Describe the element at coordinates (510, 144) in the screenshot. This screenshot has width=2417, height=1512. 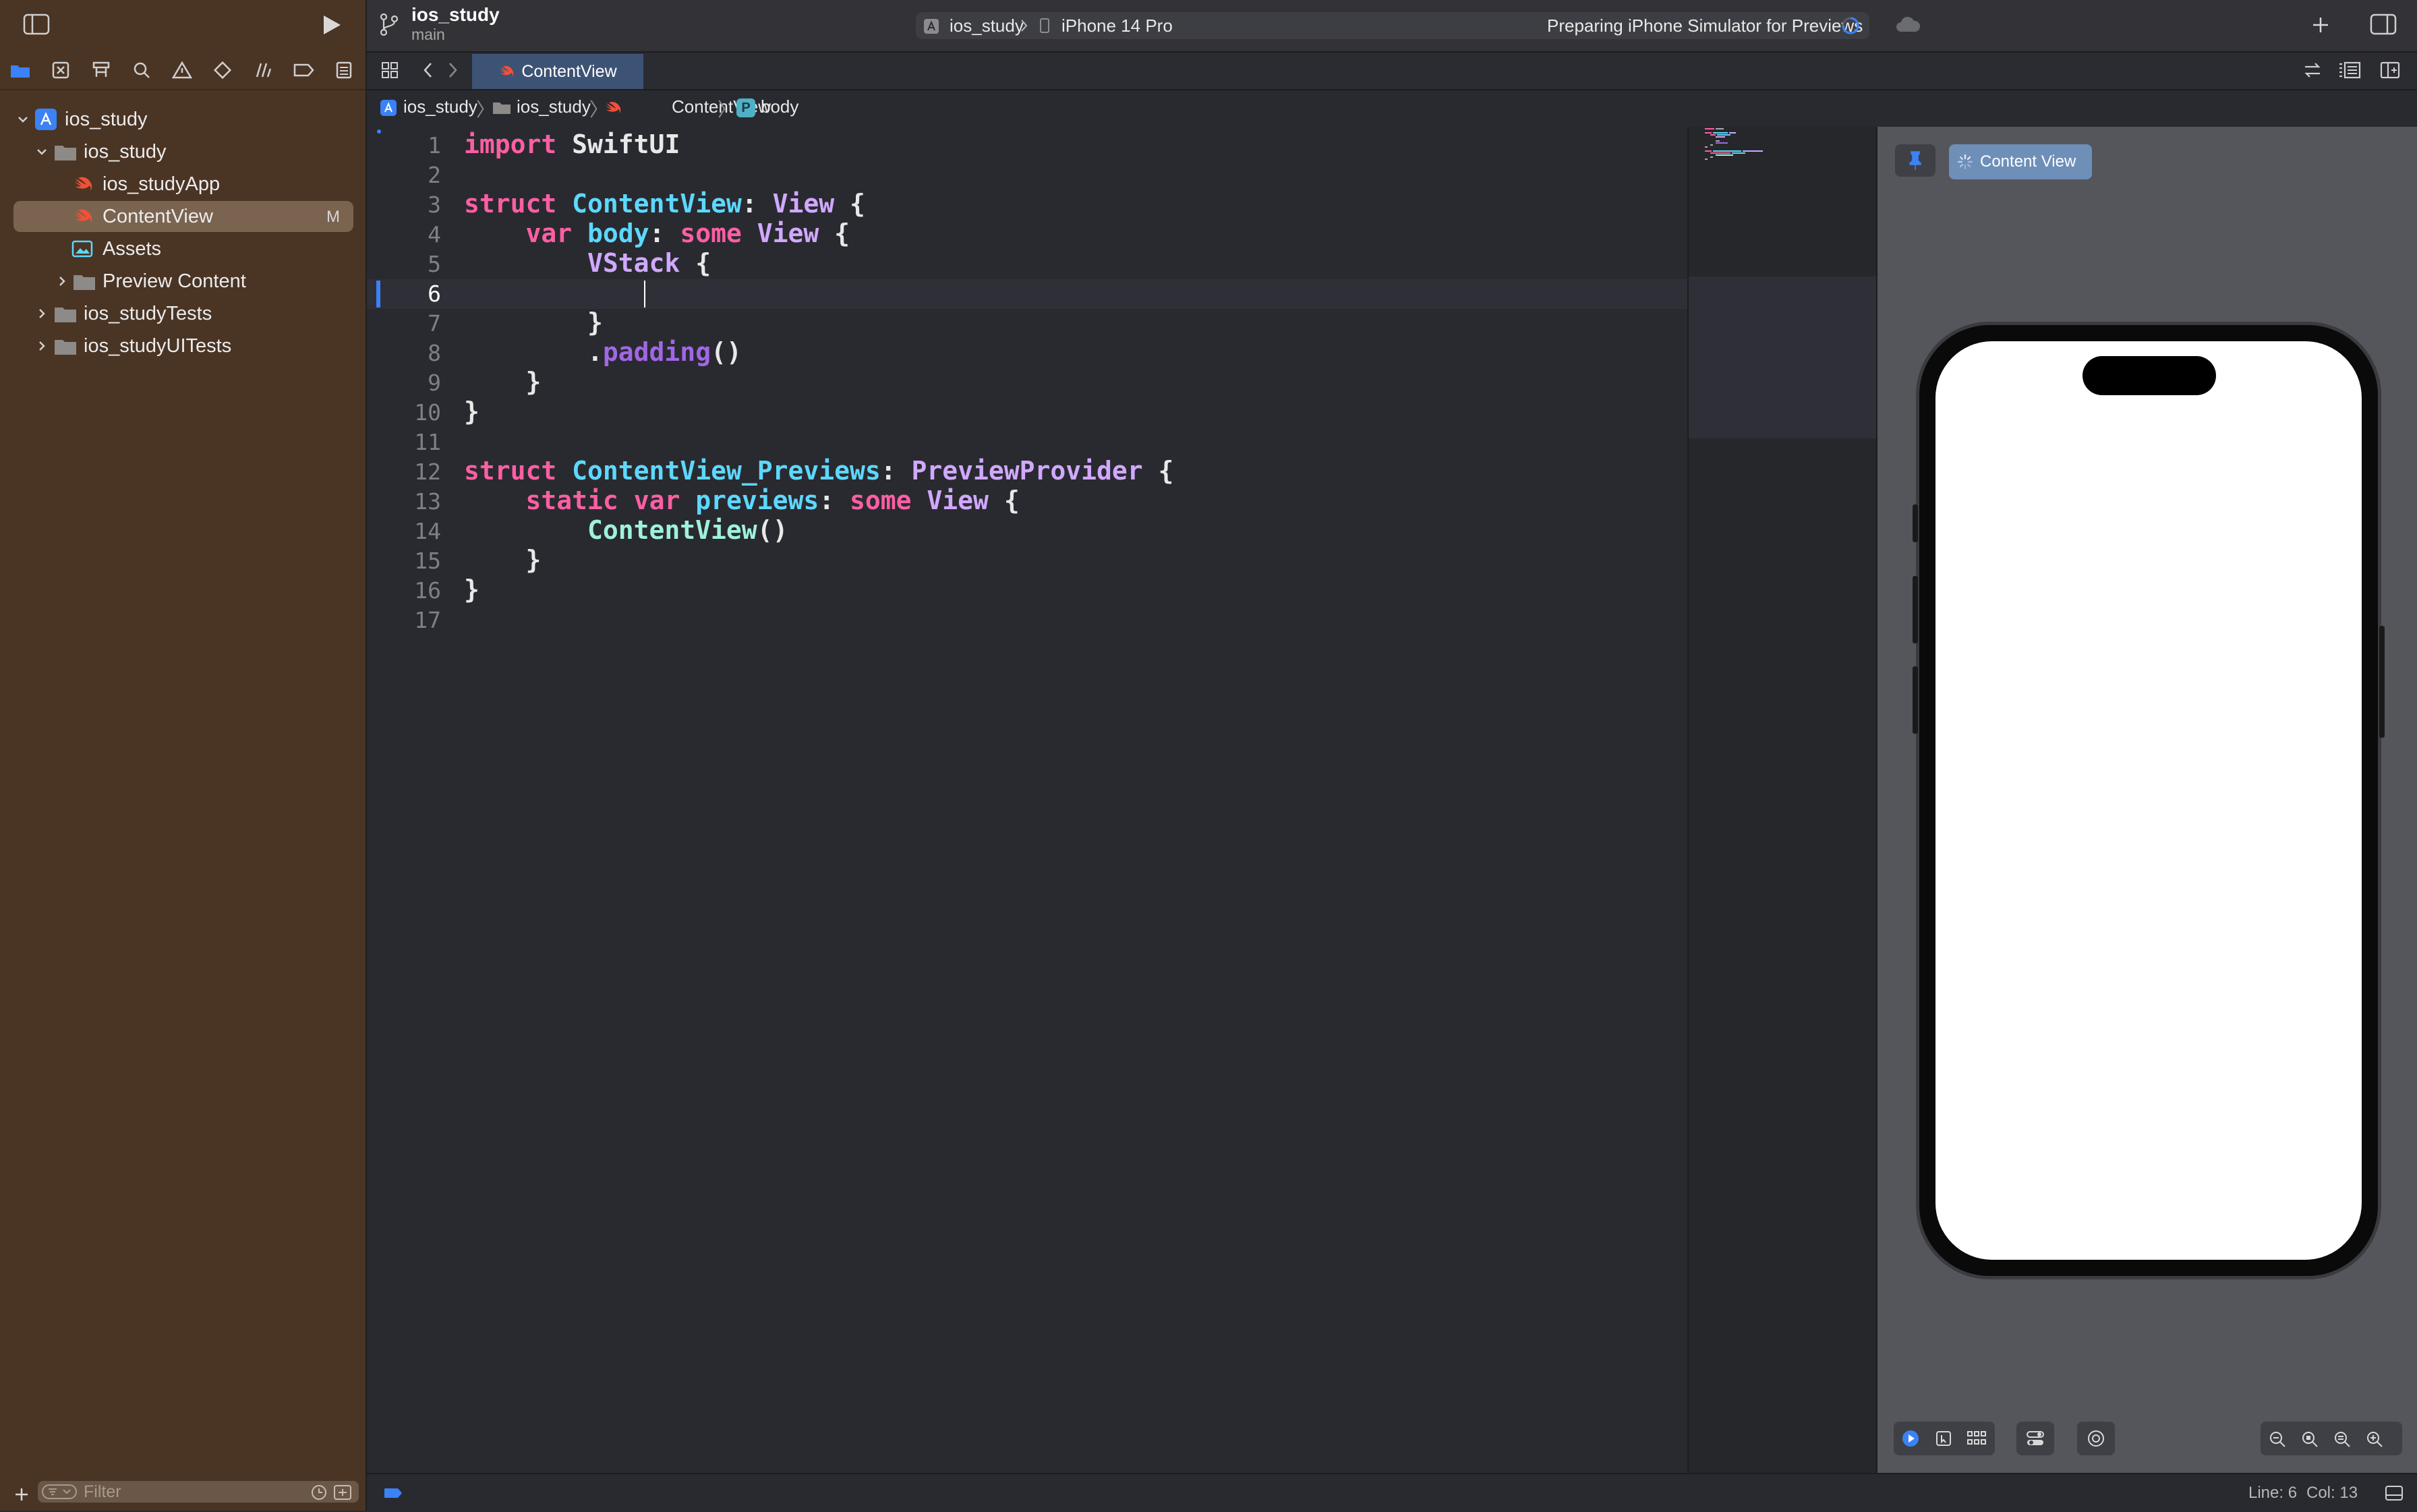
I see `token-keyword: import` at that location.